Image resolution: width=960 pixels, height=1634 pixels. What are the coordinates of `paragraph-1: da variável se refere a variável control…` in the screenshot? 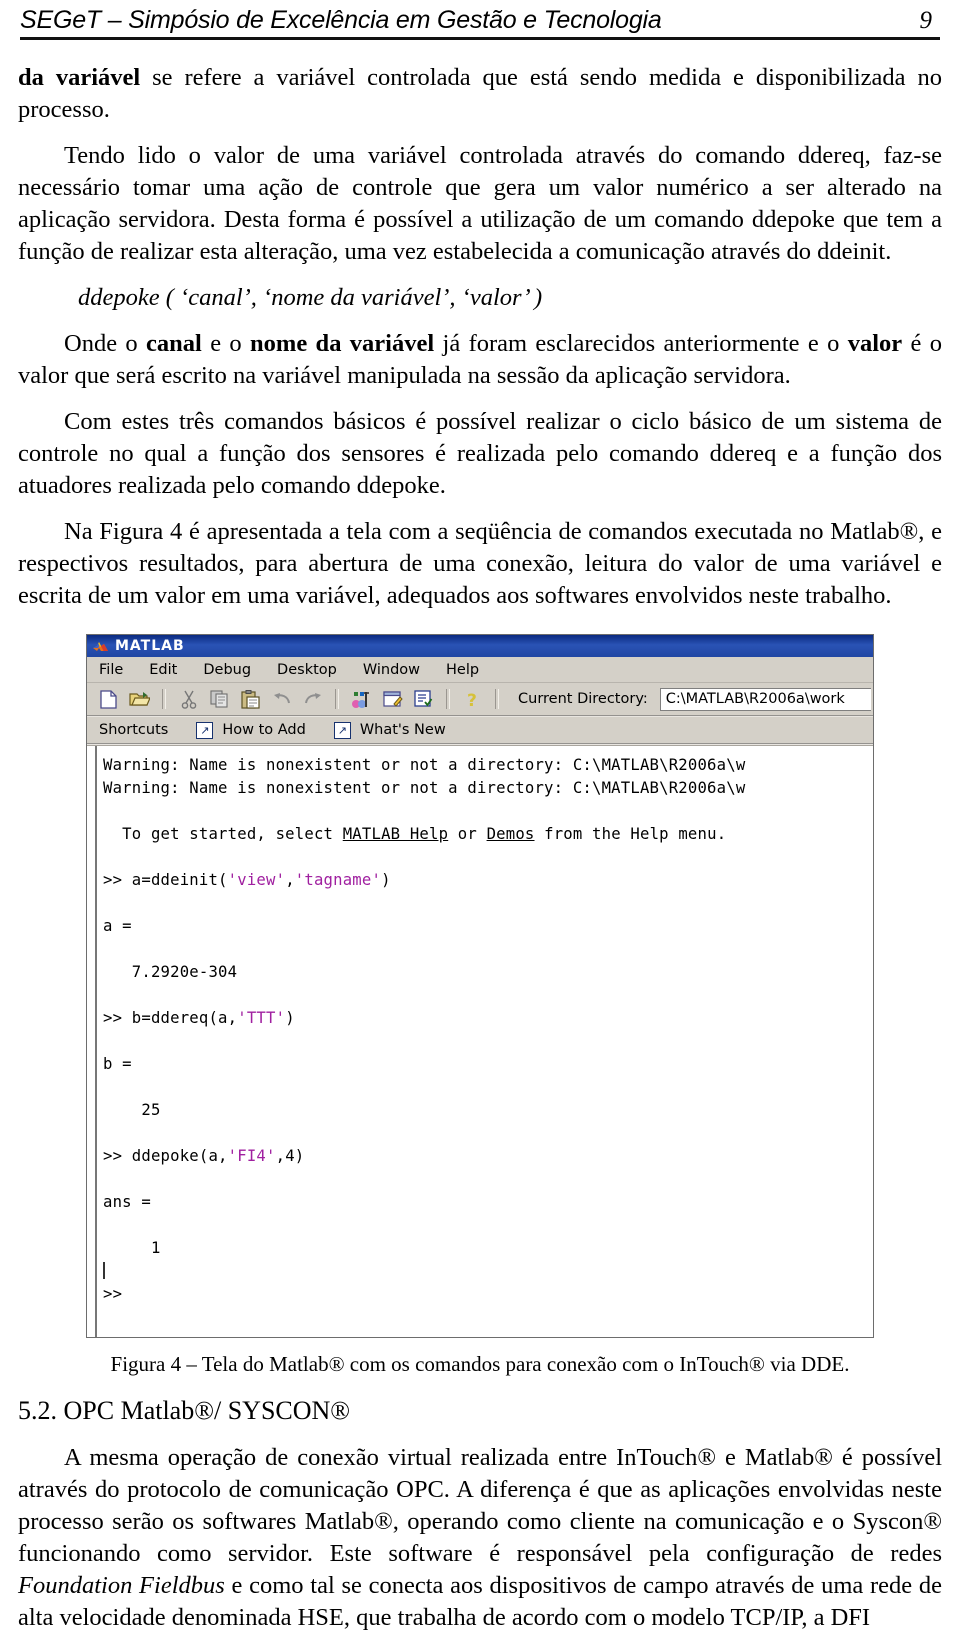 It's located at (480, 94).